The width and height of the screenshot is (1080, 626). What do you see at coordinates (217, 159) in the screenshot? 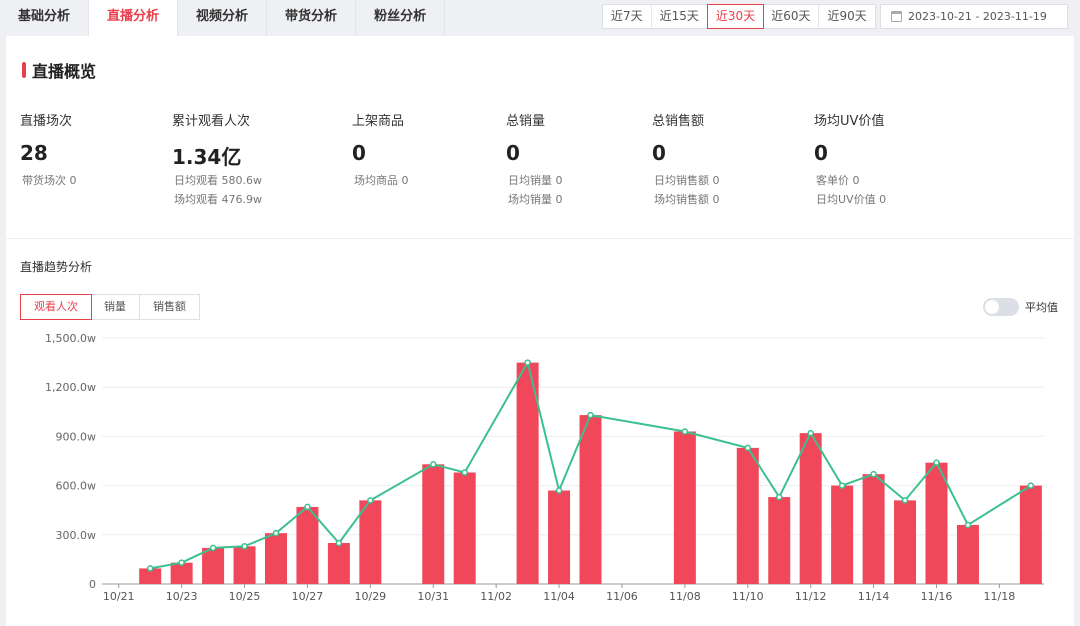
I see `metric-card: 累计观看人次 1.34亿 日均观看 580.6w 场均观看 476.9w` at bounding box center [217, 159].